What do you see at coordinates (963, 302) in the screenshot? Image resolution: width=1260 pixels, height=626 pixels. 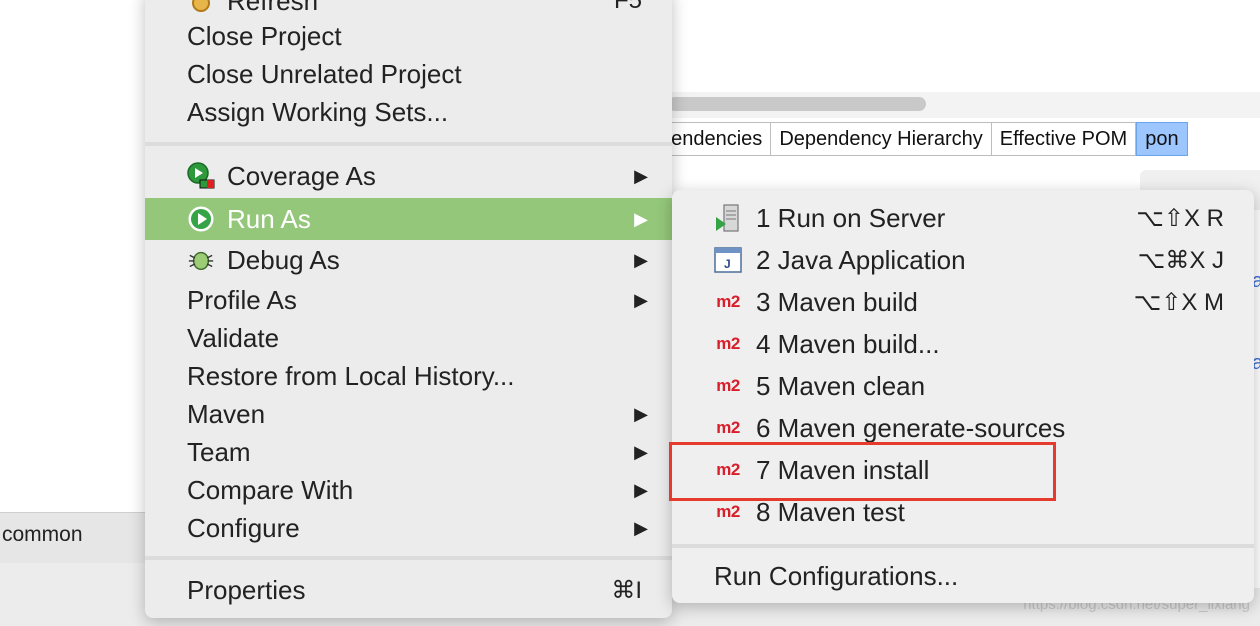 I see `submenu-item-maven-build: m2 3 Maven build ⌥⇧X M` at bounding box center [963, 302].